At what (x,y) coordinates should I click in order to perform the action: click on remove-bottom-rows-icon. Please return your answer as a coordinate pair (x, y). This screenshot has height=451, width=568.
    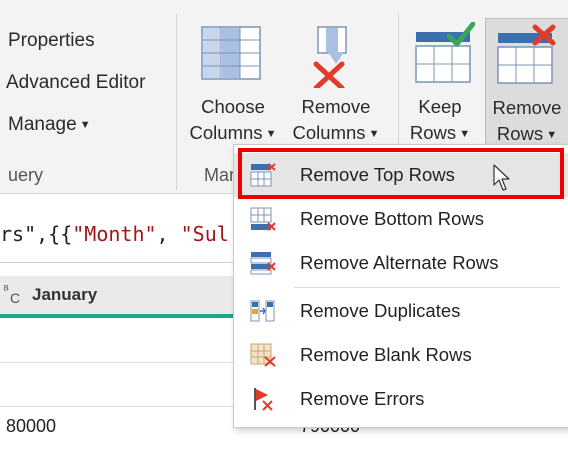
    Looking at the image, I should click on (263, 219).